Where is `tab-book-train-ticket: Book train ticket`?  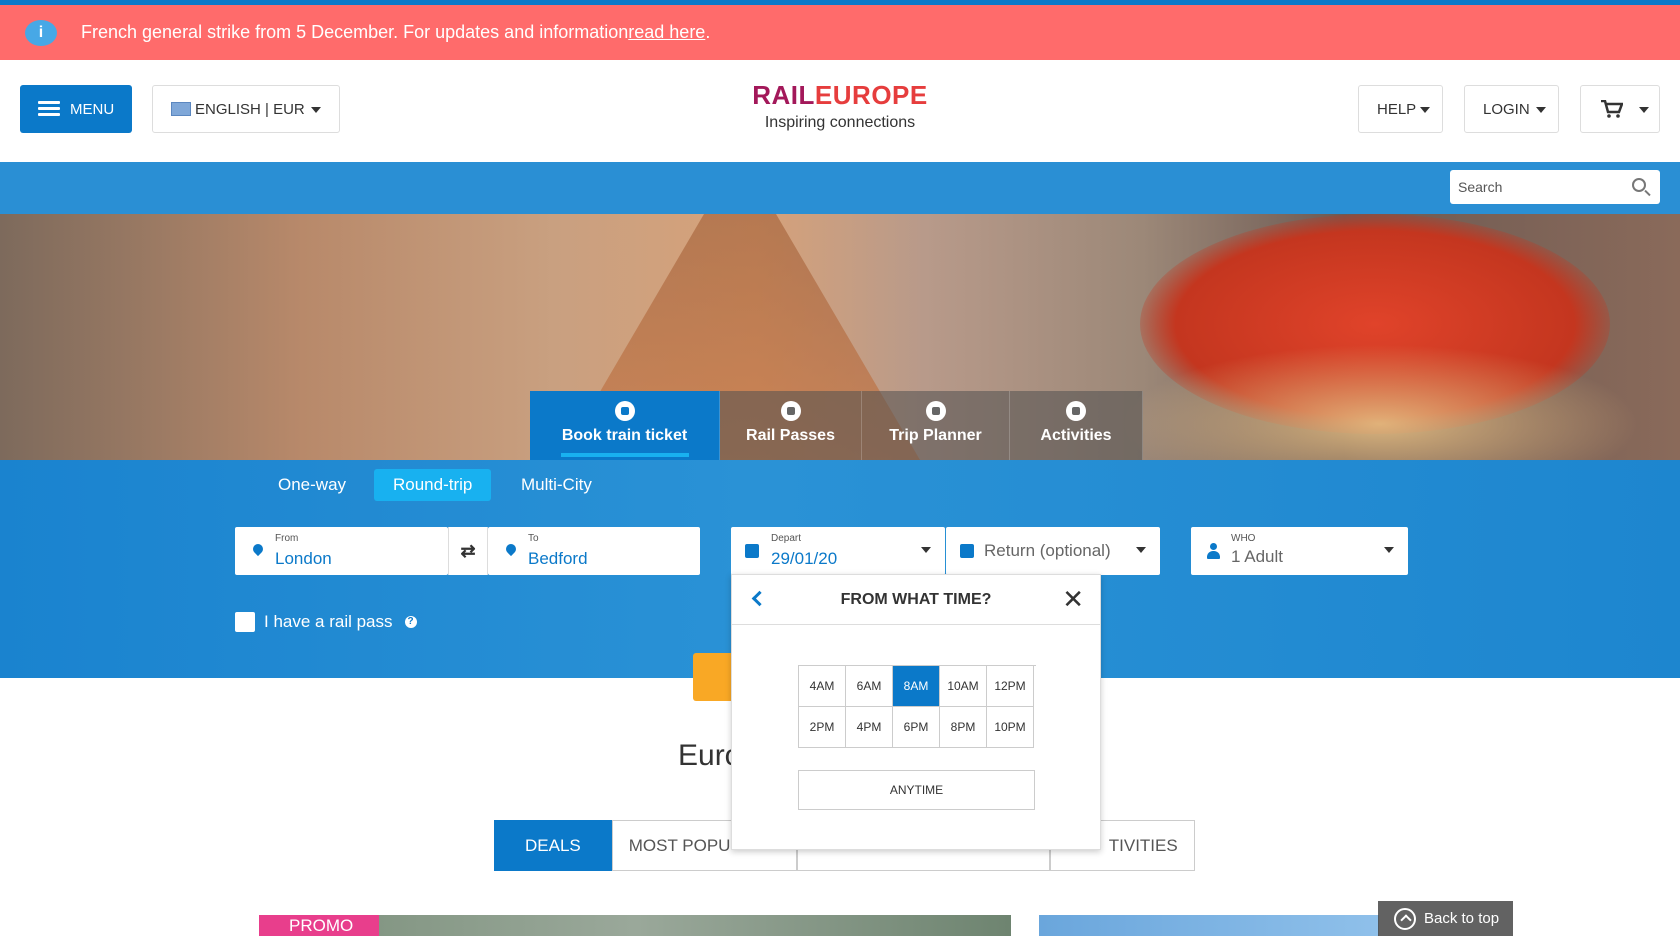
tab-book-train-ticket: Book train ticket is located at coordinates (625, 425).